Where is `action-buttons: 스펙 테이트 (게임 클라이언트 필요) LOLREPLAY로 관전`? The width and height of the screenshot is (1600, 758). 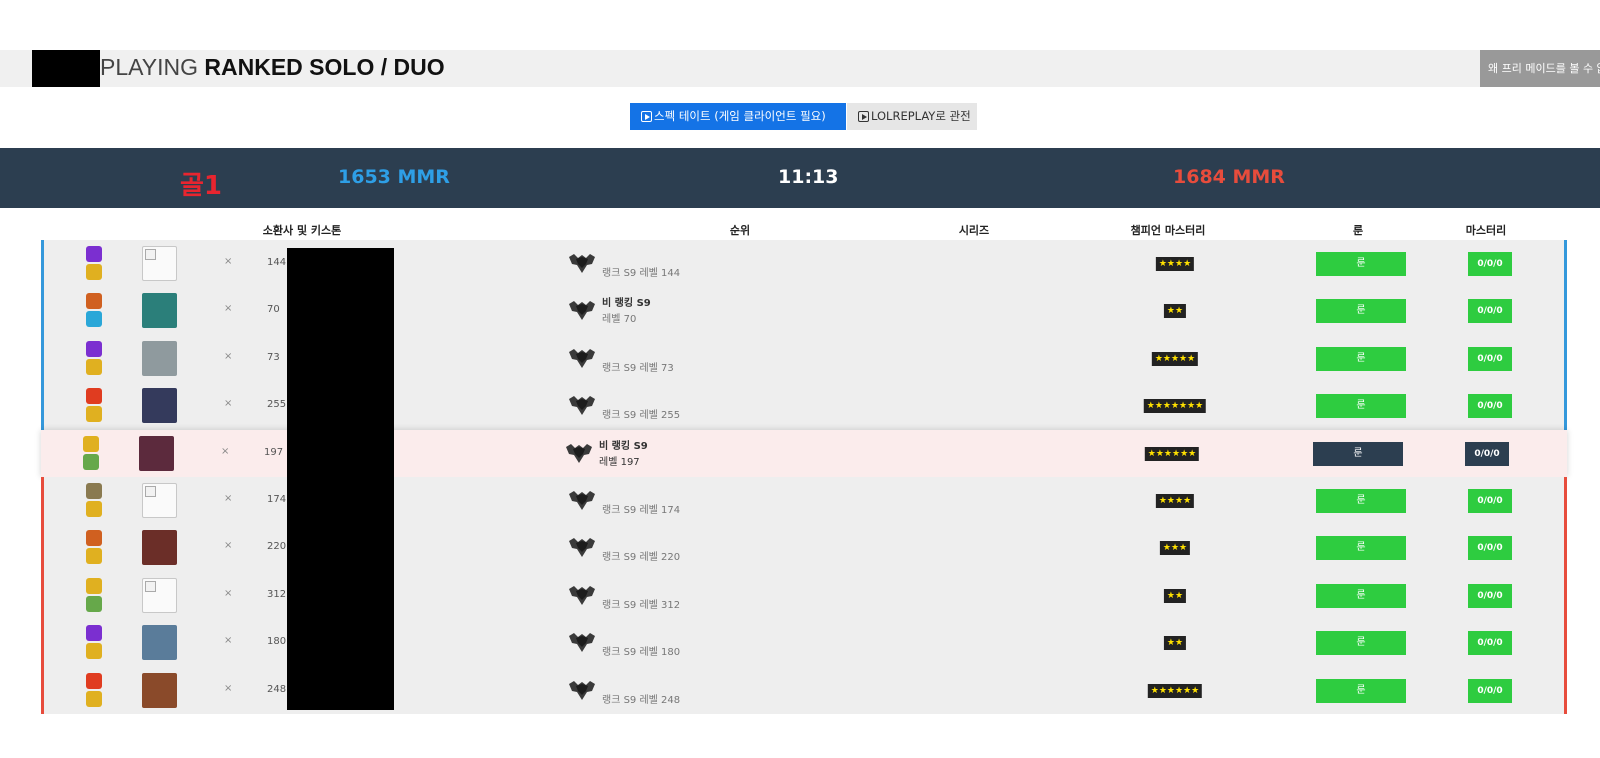
action-buttons: 스펙 테이트 (게임 클라이언트 필요) LOLREPLAY로 관전 is located at coordinates (800, 116).